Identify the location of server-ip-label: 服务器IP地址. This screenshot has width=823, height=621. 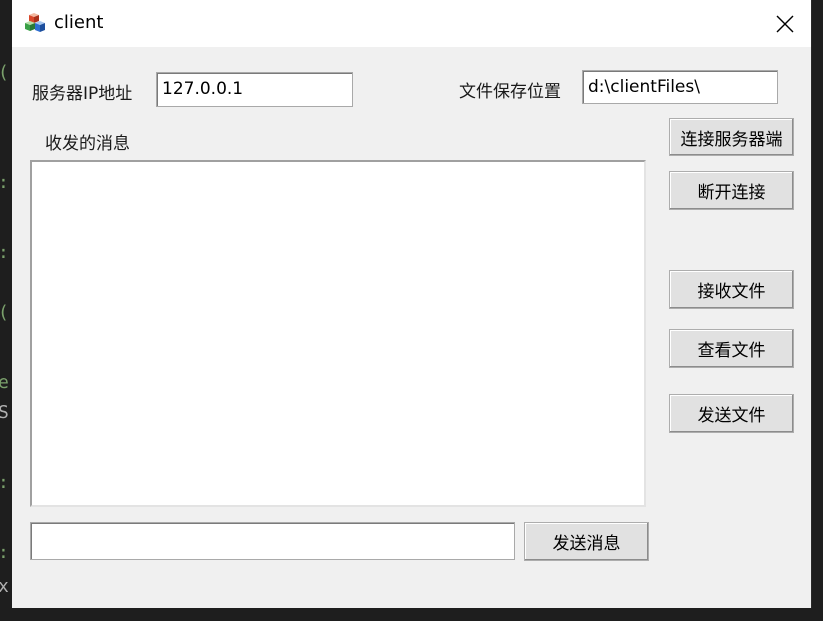
(82, 94).